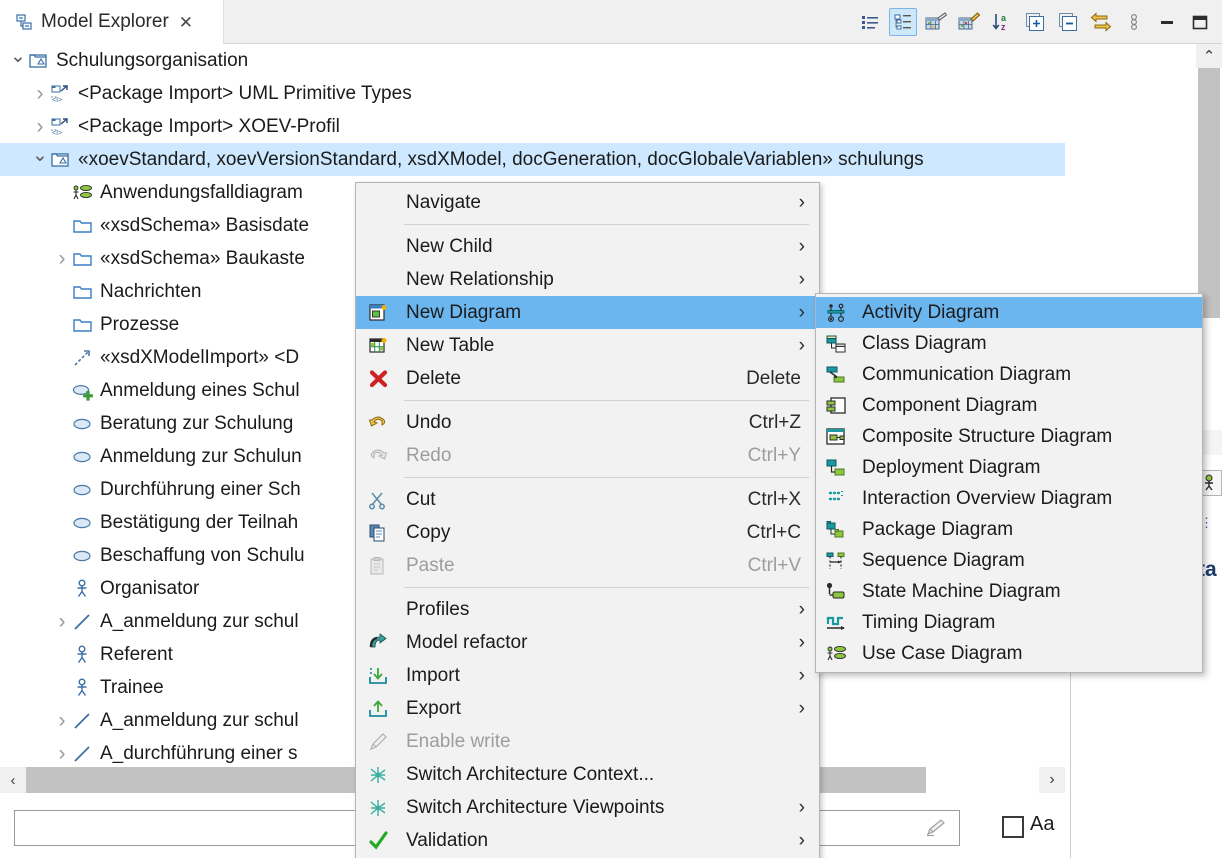 The image size is (1222, 858). What do you see at coordinates (1068, 22) in the screenshot?
I see `collapse-all-button` at bounding box center [1068, 22].